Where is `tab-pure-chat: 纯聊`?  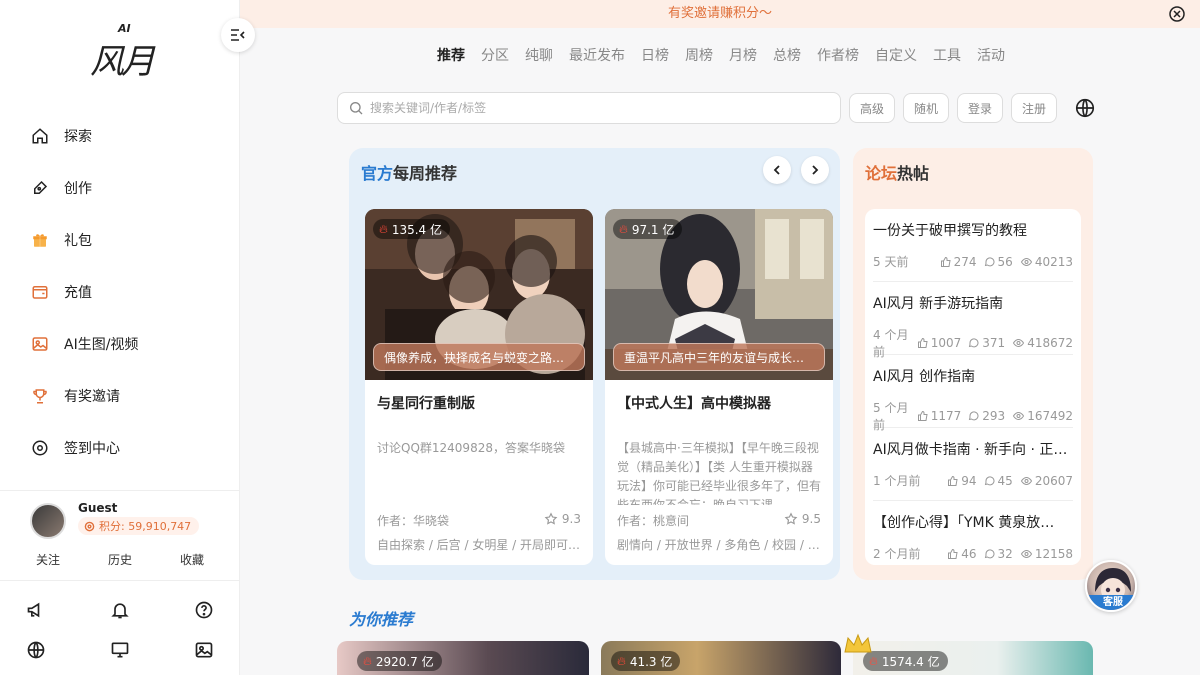
tab-pure-chat: 纯聊 is located at coordinates (539, 56).